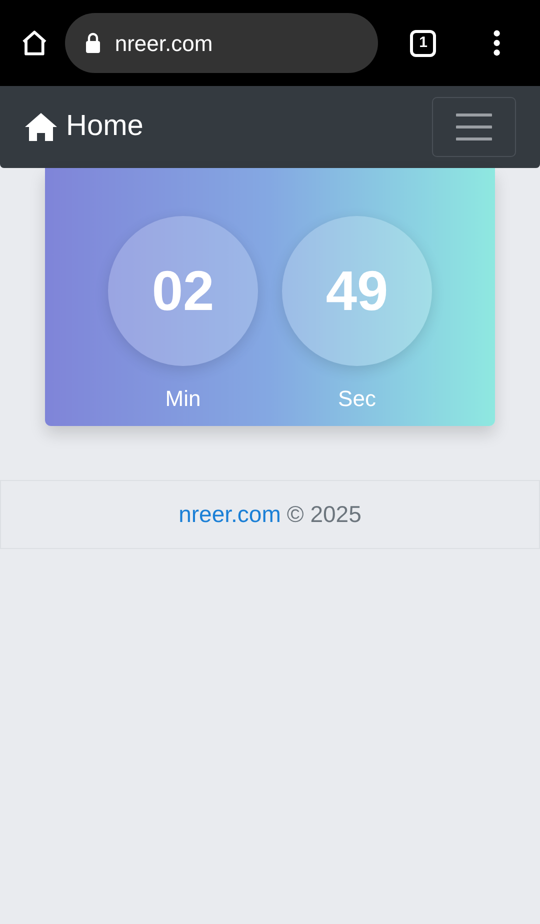  I want to click on menu-icon, so click(474, 127).